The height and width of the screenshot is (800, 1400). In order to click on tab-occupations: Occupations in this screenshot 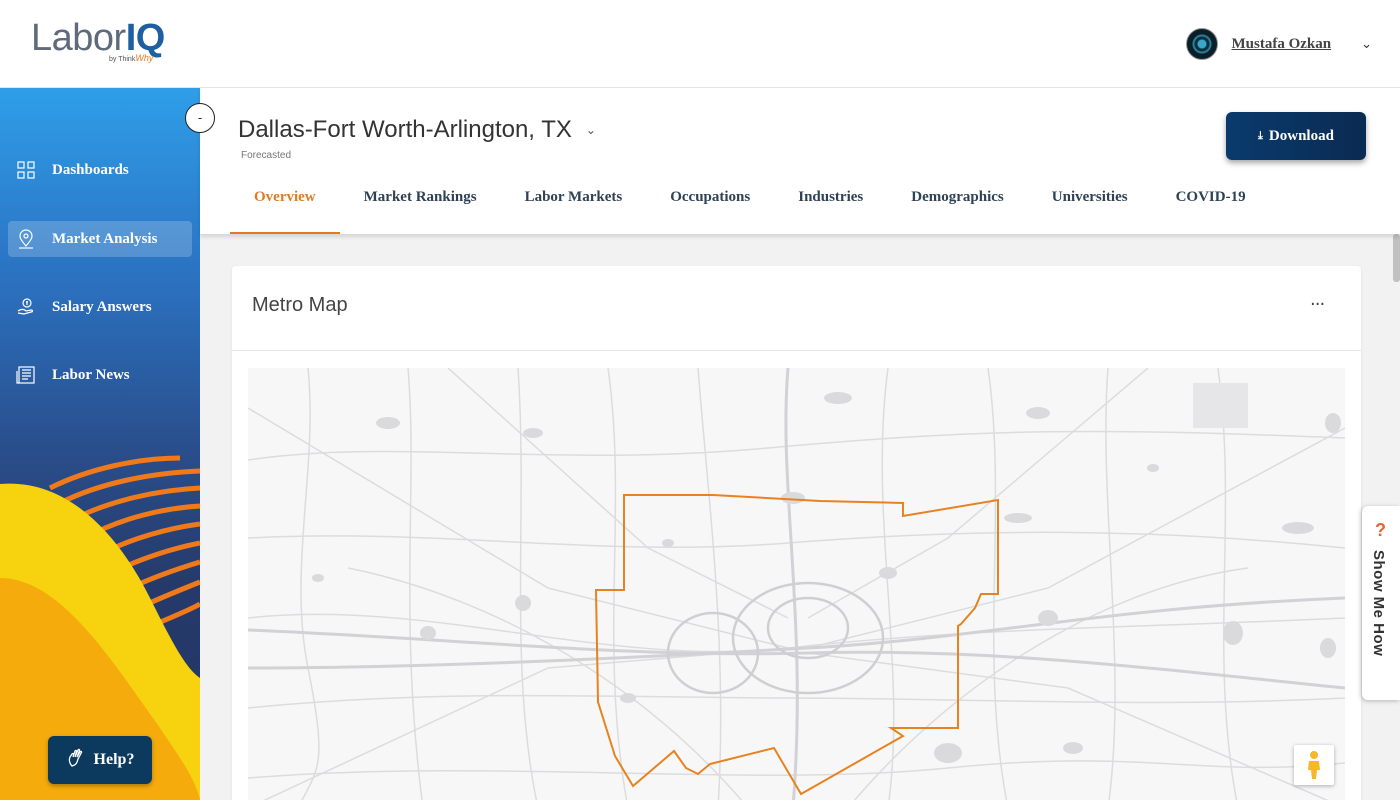, I will do `click(710, 204)`.